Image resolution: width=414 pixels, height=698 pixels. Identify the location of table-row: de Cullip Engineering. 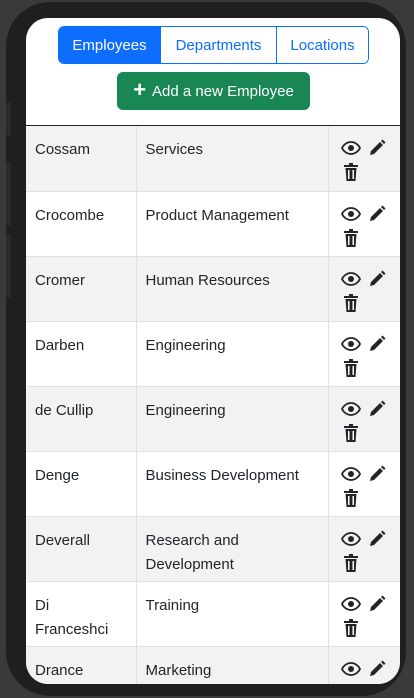
(213, 419).